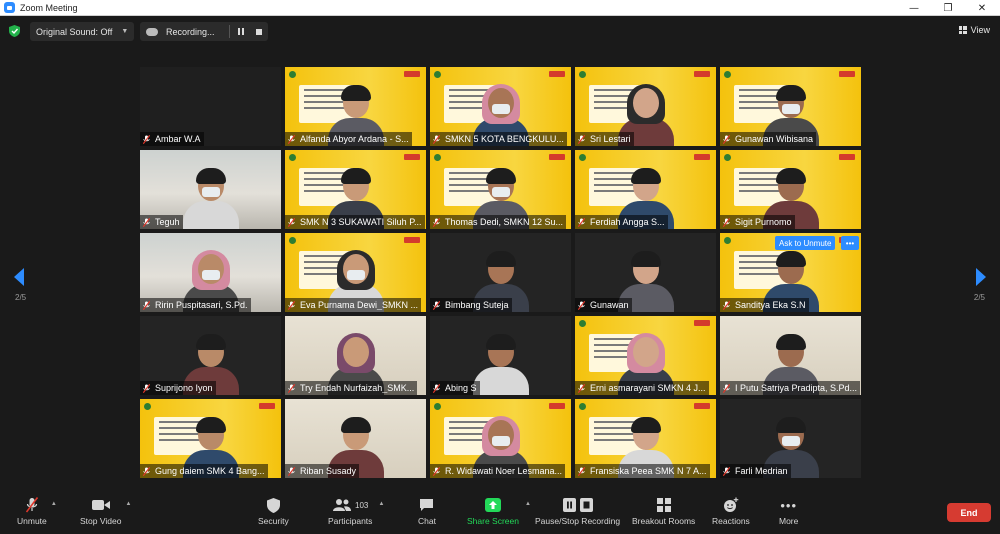  What do you see at coordinates (974, 30) in the screenshot?
I see `view-button: View` at bounding box center [974, 30].